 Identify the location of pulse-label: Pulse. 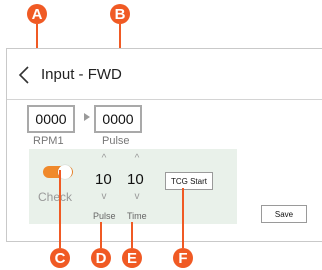
(116, 141).